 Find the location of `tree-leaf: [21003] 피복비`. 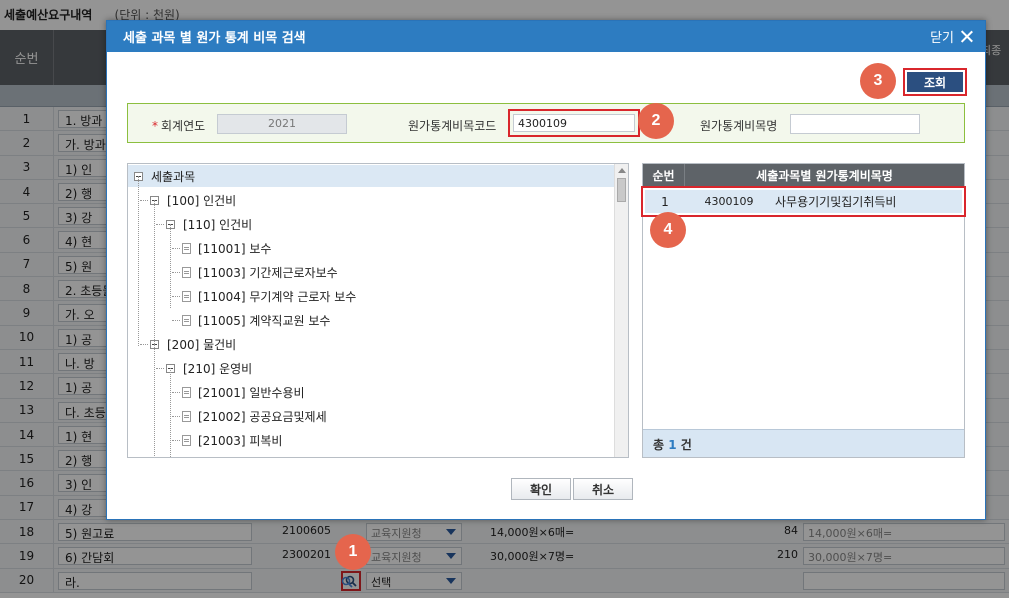

tree-leaf: [21003] 피복비 is located at coordinates (232, 440).